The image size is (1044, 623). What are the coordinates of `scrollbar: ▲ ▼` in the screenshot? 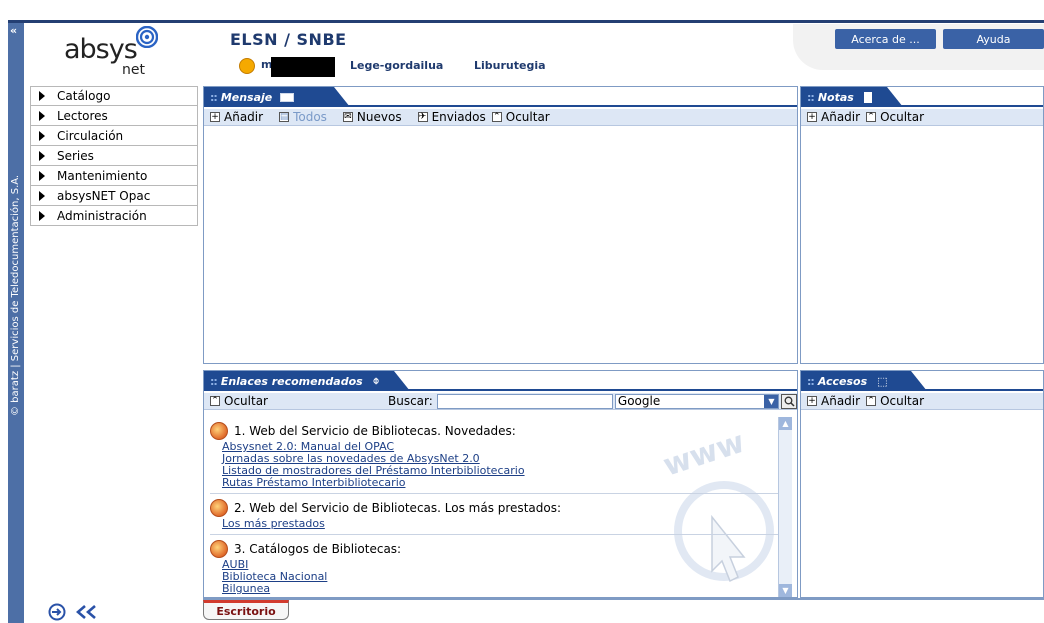 It's located at (785, 507).